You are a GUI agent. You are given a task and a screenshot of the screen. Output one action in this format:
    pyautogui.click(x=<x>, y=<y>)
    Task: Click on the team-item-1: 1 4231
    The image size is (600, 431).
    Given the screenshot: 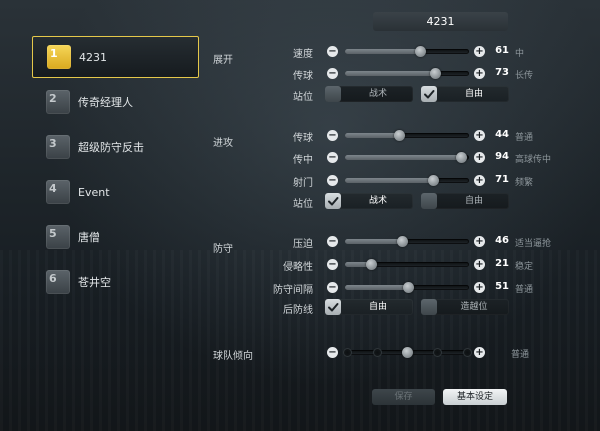 What is the action you would take?
    pyautogui.click(x=115, y=57)
    